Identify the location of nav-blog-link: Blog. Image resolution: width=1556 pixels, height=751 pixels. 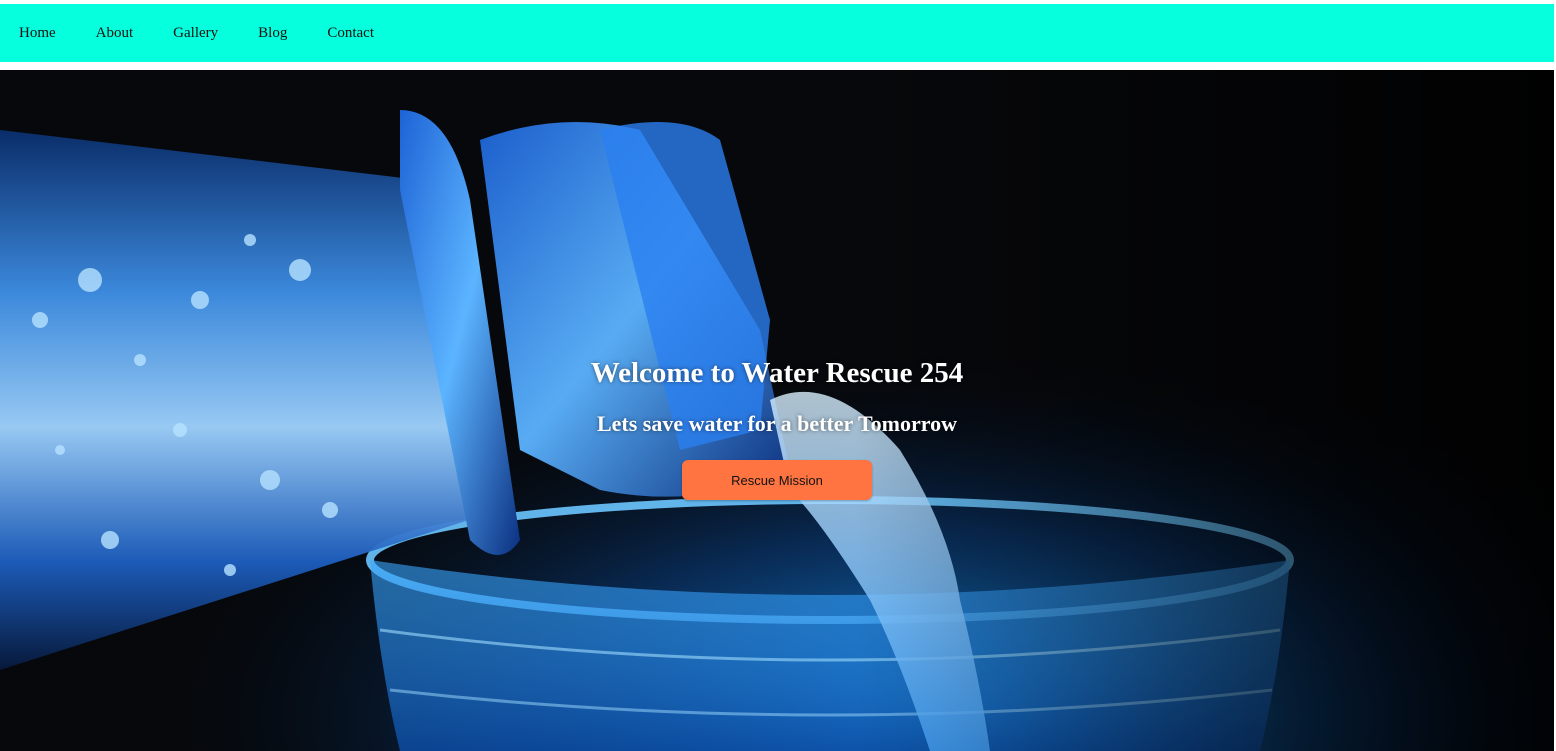
(272, 33).